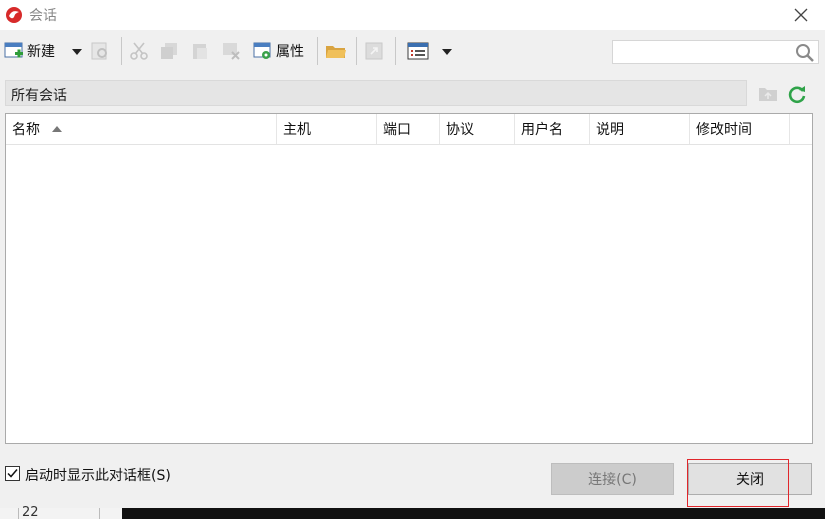 The image size is (825, 520). Describe the element at coordinates (768, 94) in the screenshot. I see `parent-folder-icon` at that location.